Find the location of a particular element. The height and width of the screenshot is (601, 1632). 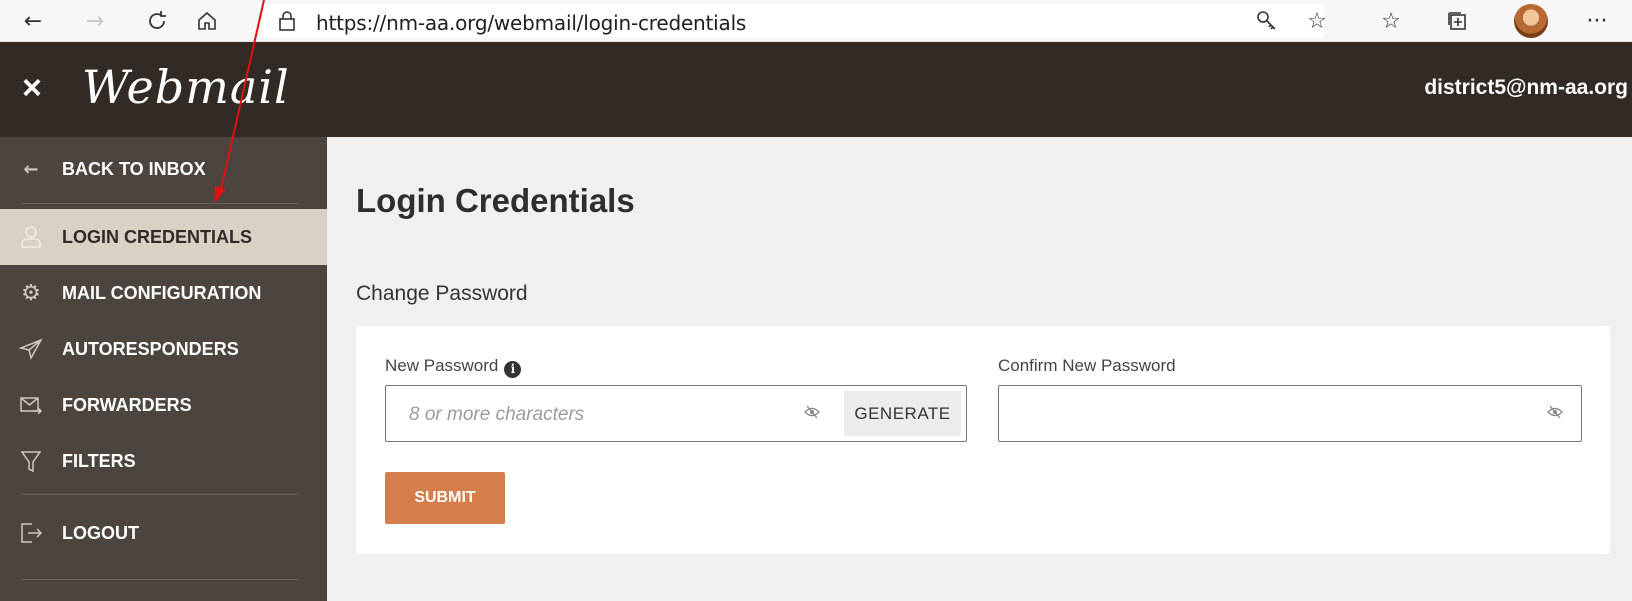

forward-arrow-icon: → is located at coordinates (95, 21).